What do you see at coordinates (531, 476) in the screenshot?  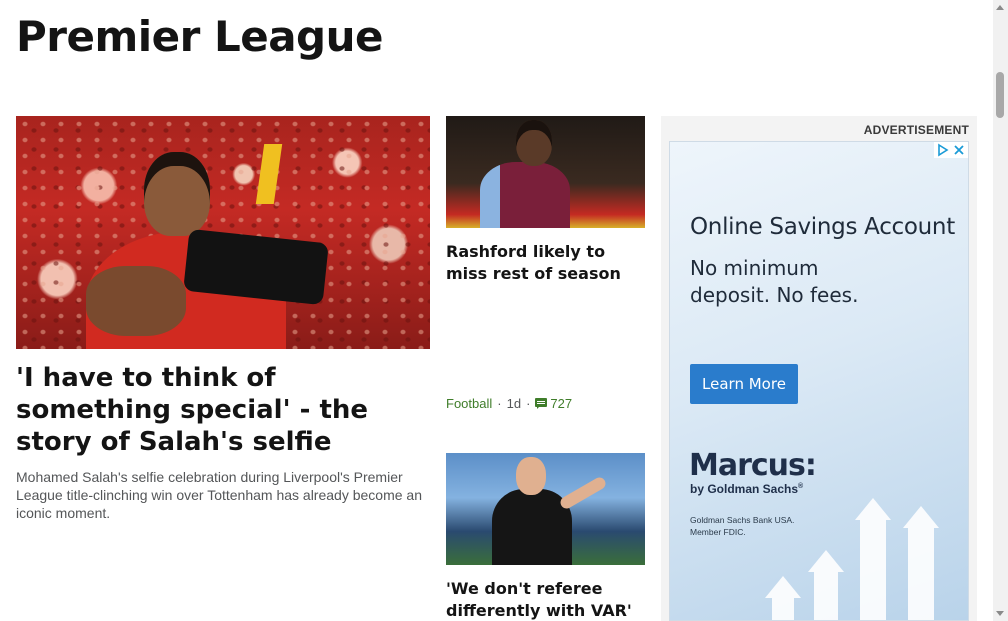 I see `referee-head` at bounding box center [531, 476].